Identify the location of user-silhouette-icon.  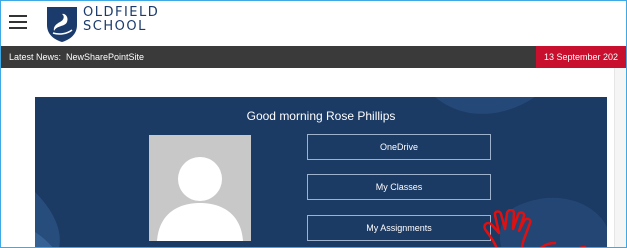
(200, 199).